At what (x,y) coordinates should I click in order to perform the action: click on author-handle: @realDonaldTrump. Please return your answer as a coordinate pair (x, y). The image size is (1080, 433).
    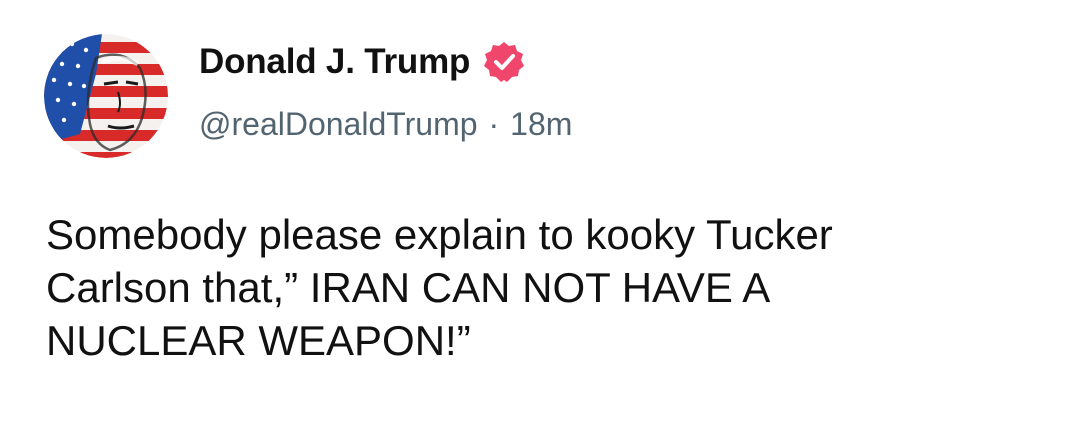
    Looking at the image, I should click on (338, 124).